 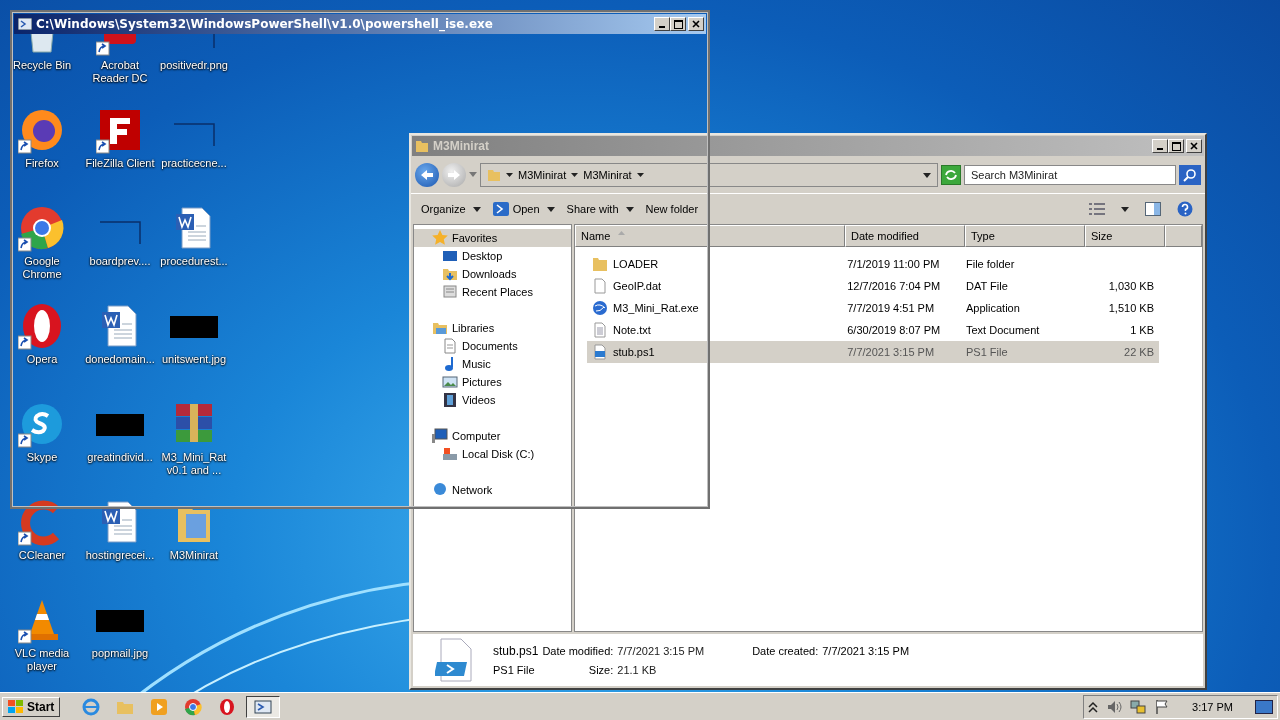 I want to click on desktop-icon-label: Acrobat Reader DC, so click(x=120, y=72).